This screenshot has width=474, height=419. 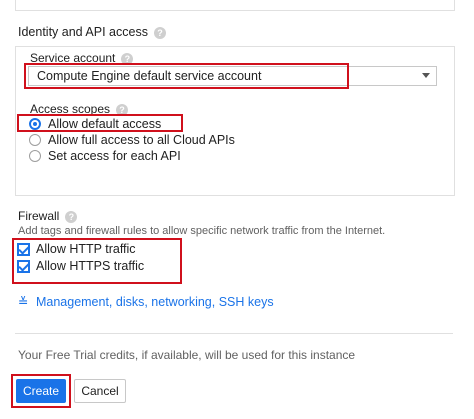 What do you see at coordinates (41, 391) in the screenshot?
I see `highlight-box-create` at bounding box center [41, 391].